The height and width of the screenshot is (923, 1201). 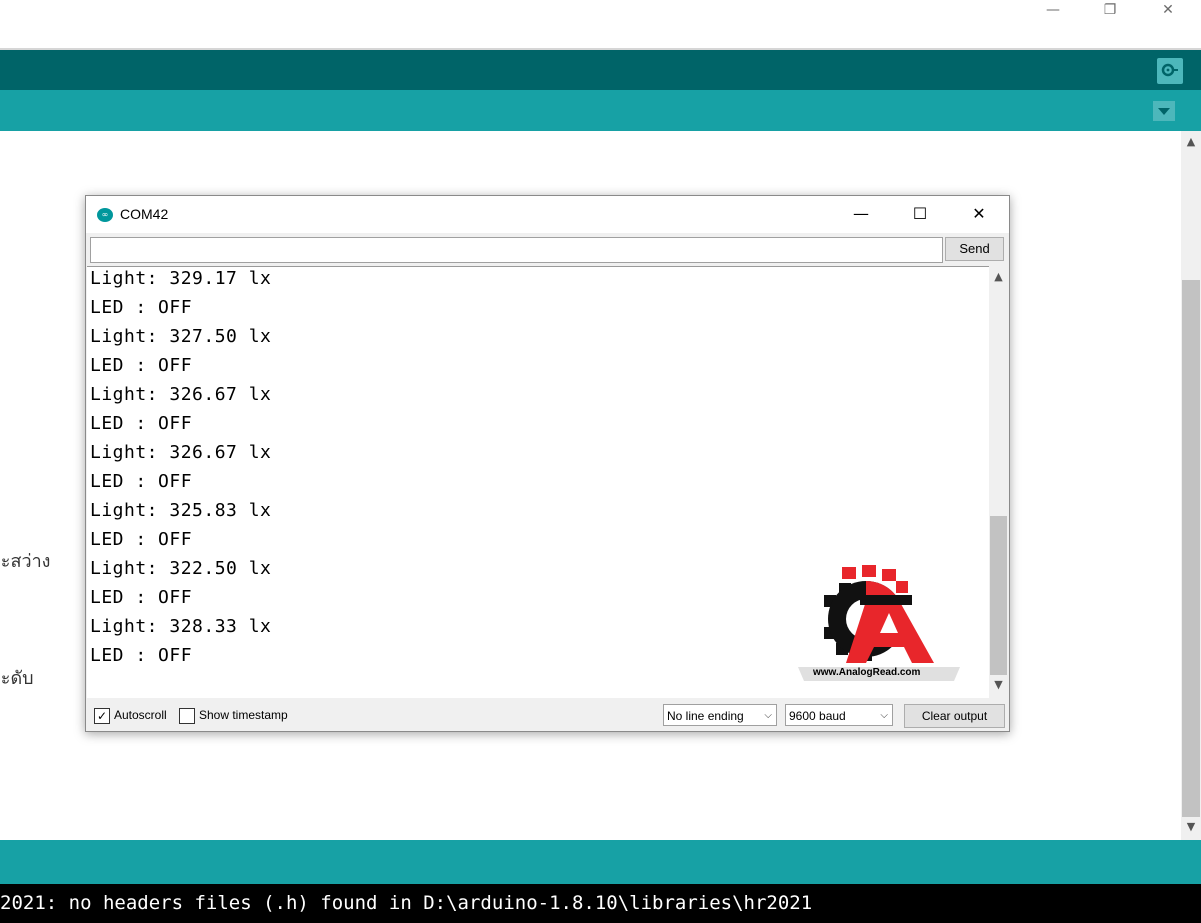 I want to click on restore-icon: ❐, so click(x=1110, y=10).